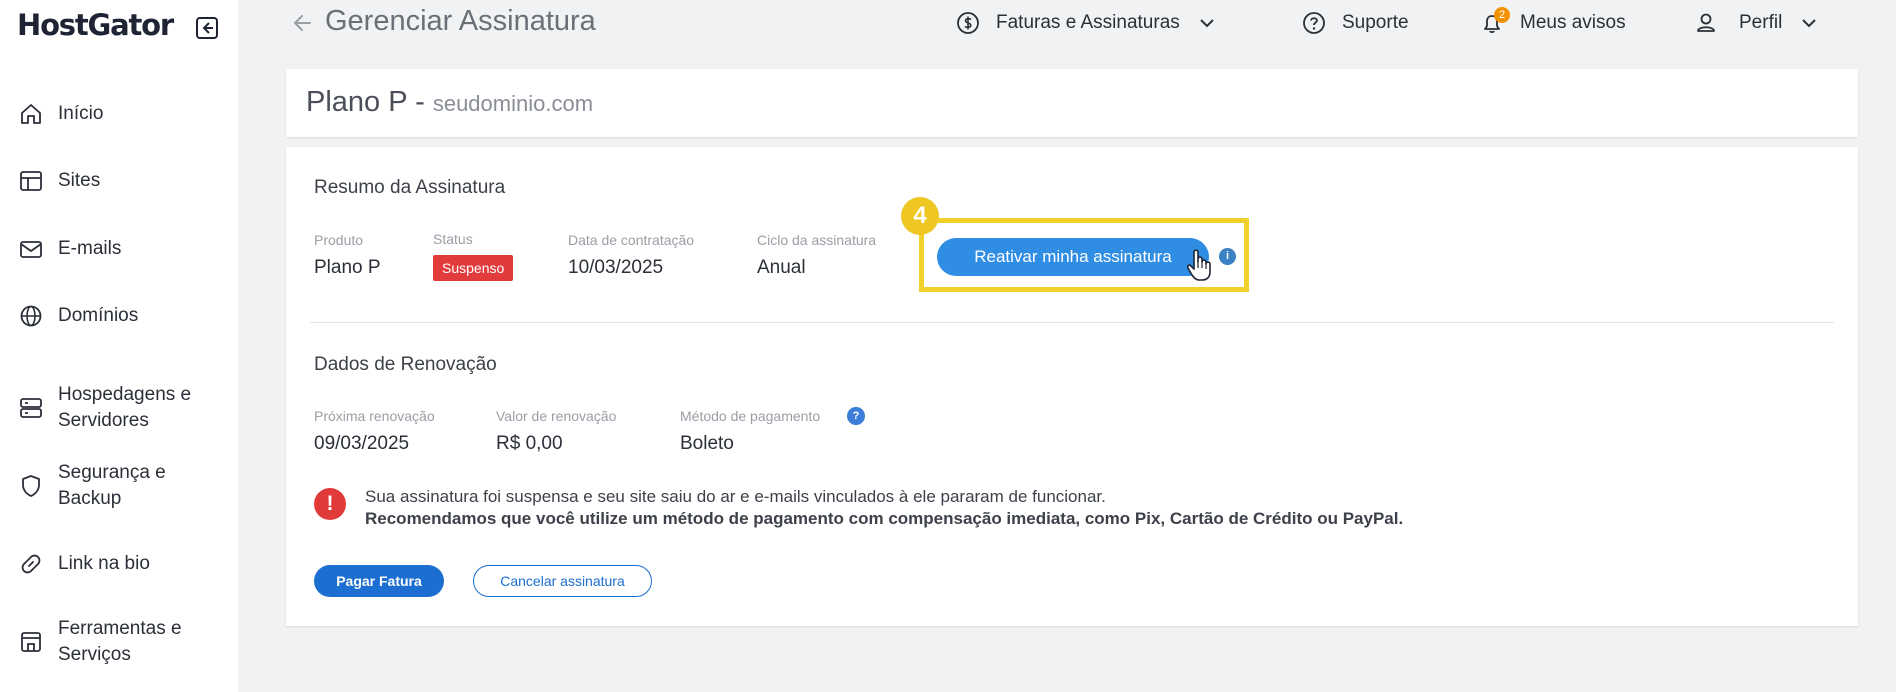 The height and width of the screenshot is (692, 1896). I want to click on step-number-badge: 4, so click(920, 216).